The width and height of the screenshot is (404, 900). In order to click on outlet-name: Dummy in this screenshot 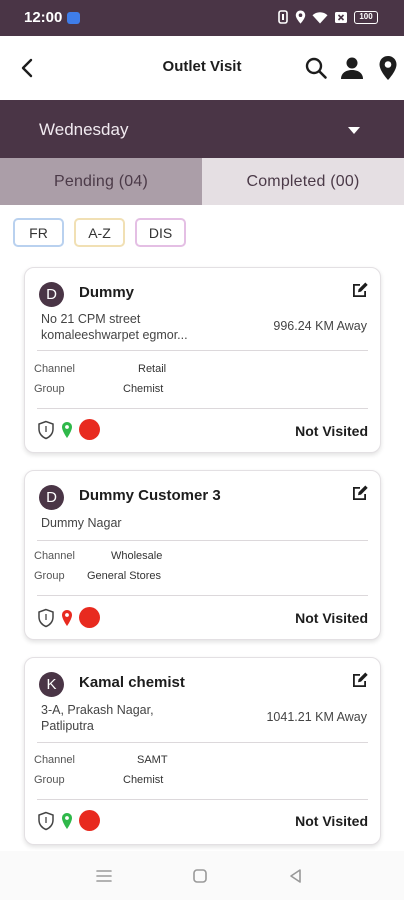, I will do `click(107, 292)`.